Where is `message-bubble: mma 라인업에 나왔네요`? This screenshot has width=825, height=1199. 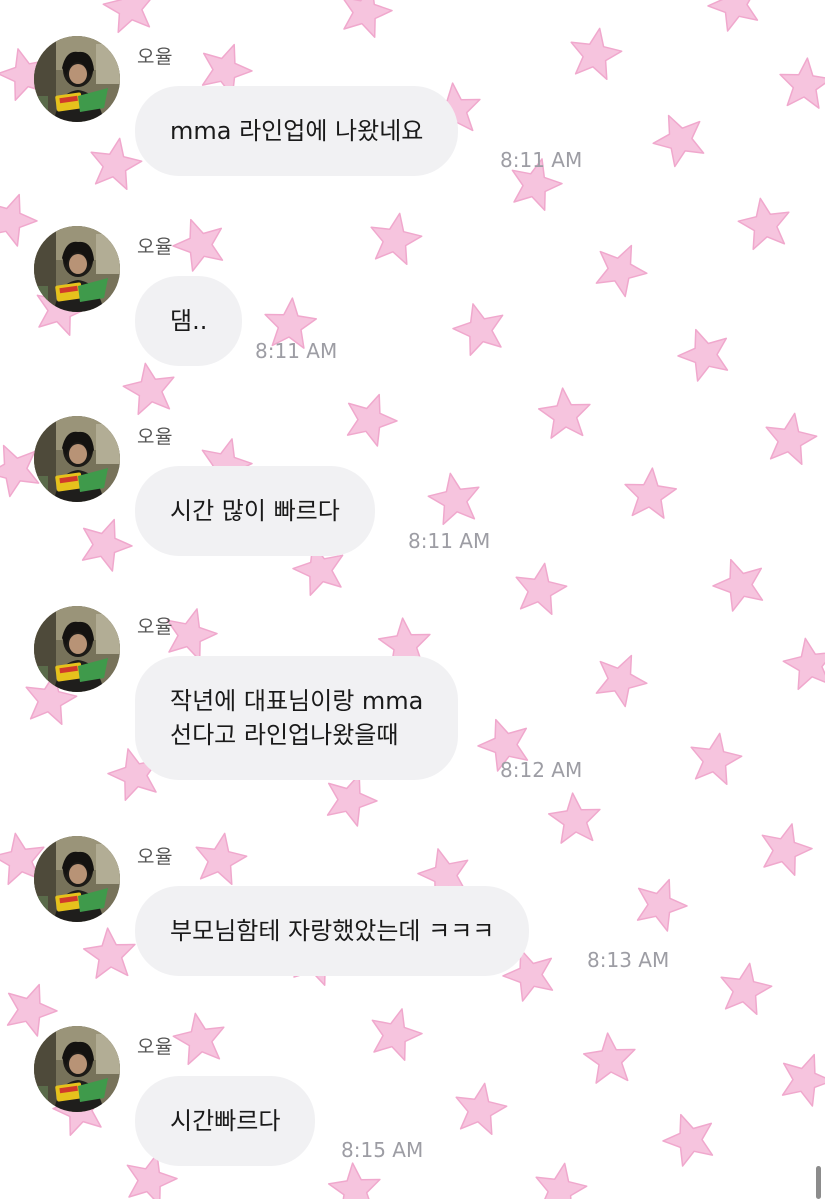
message-bubble: mma 라인업에 나왔네요 is located at coordinates (297, 131).